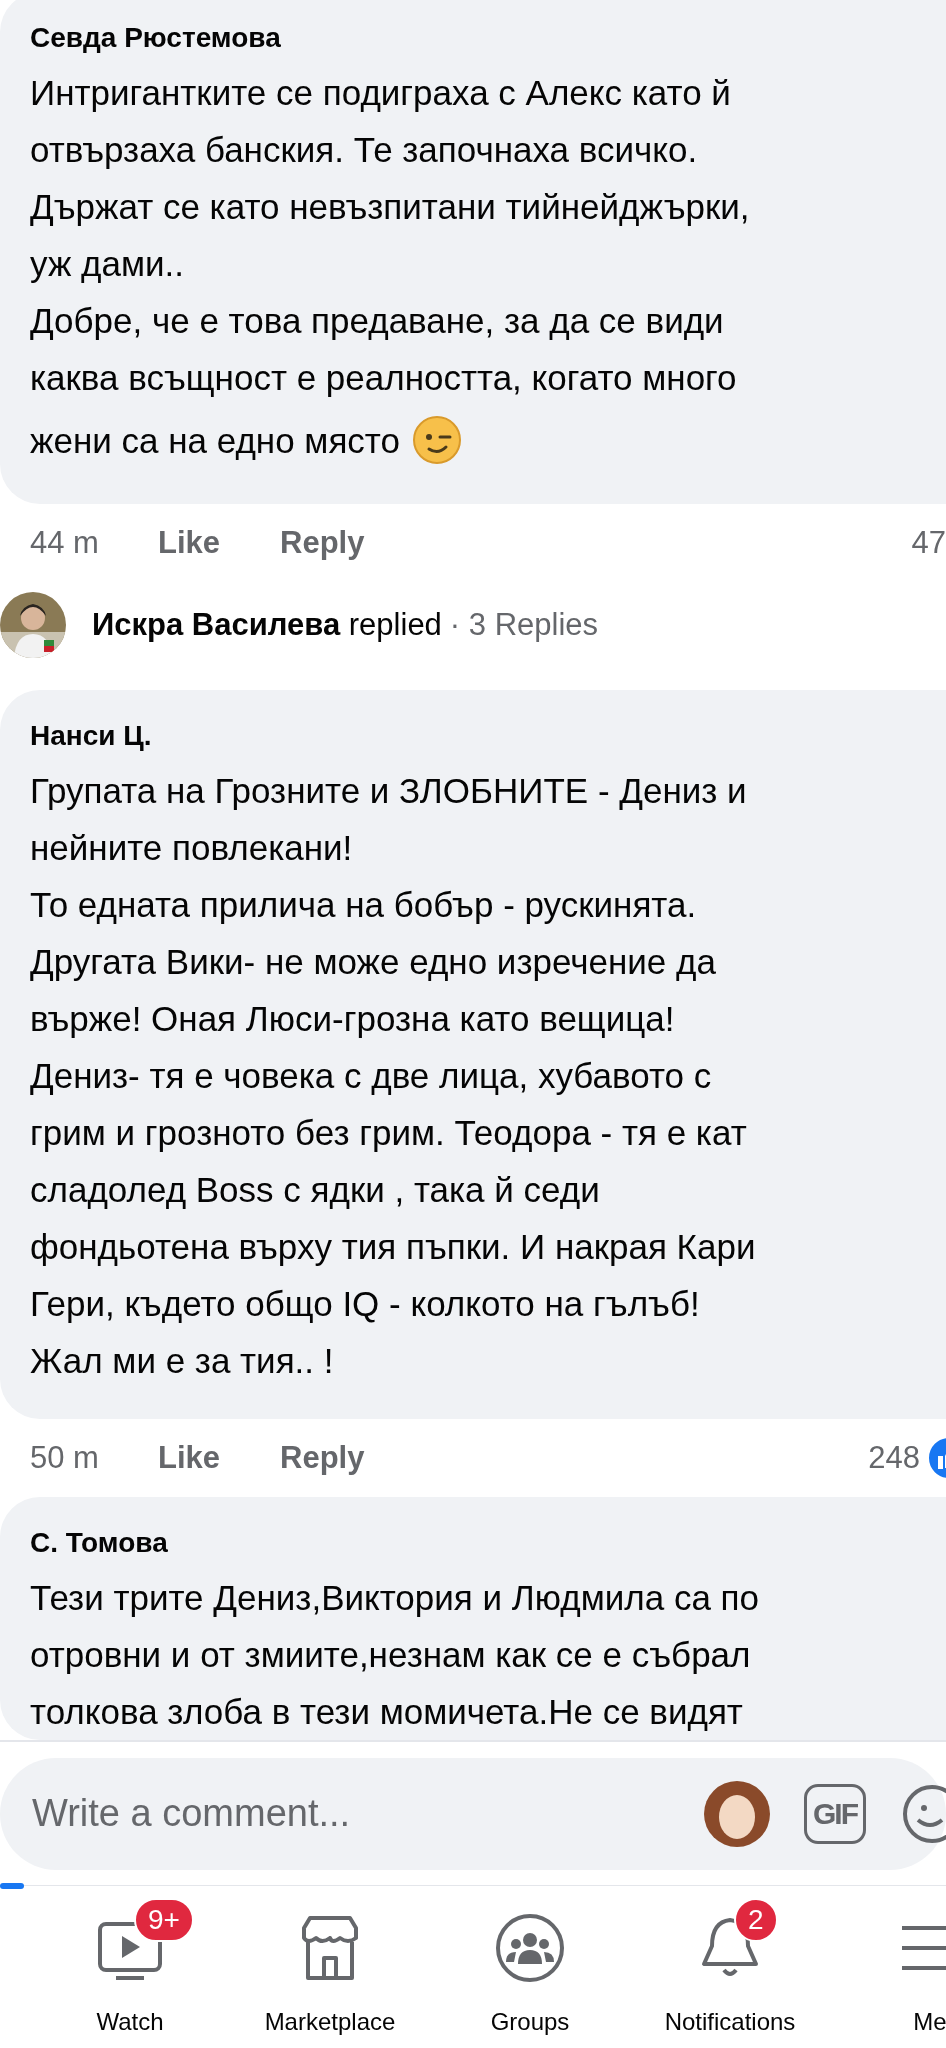  Describe the element at coordinates (155, 38) in the screenshot. I see `comment-author: Севда Рюстемова` at that location.